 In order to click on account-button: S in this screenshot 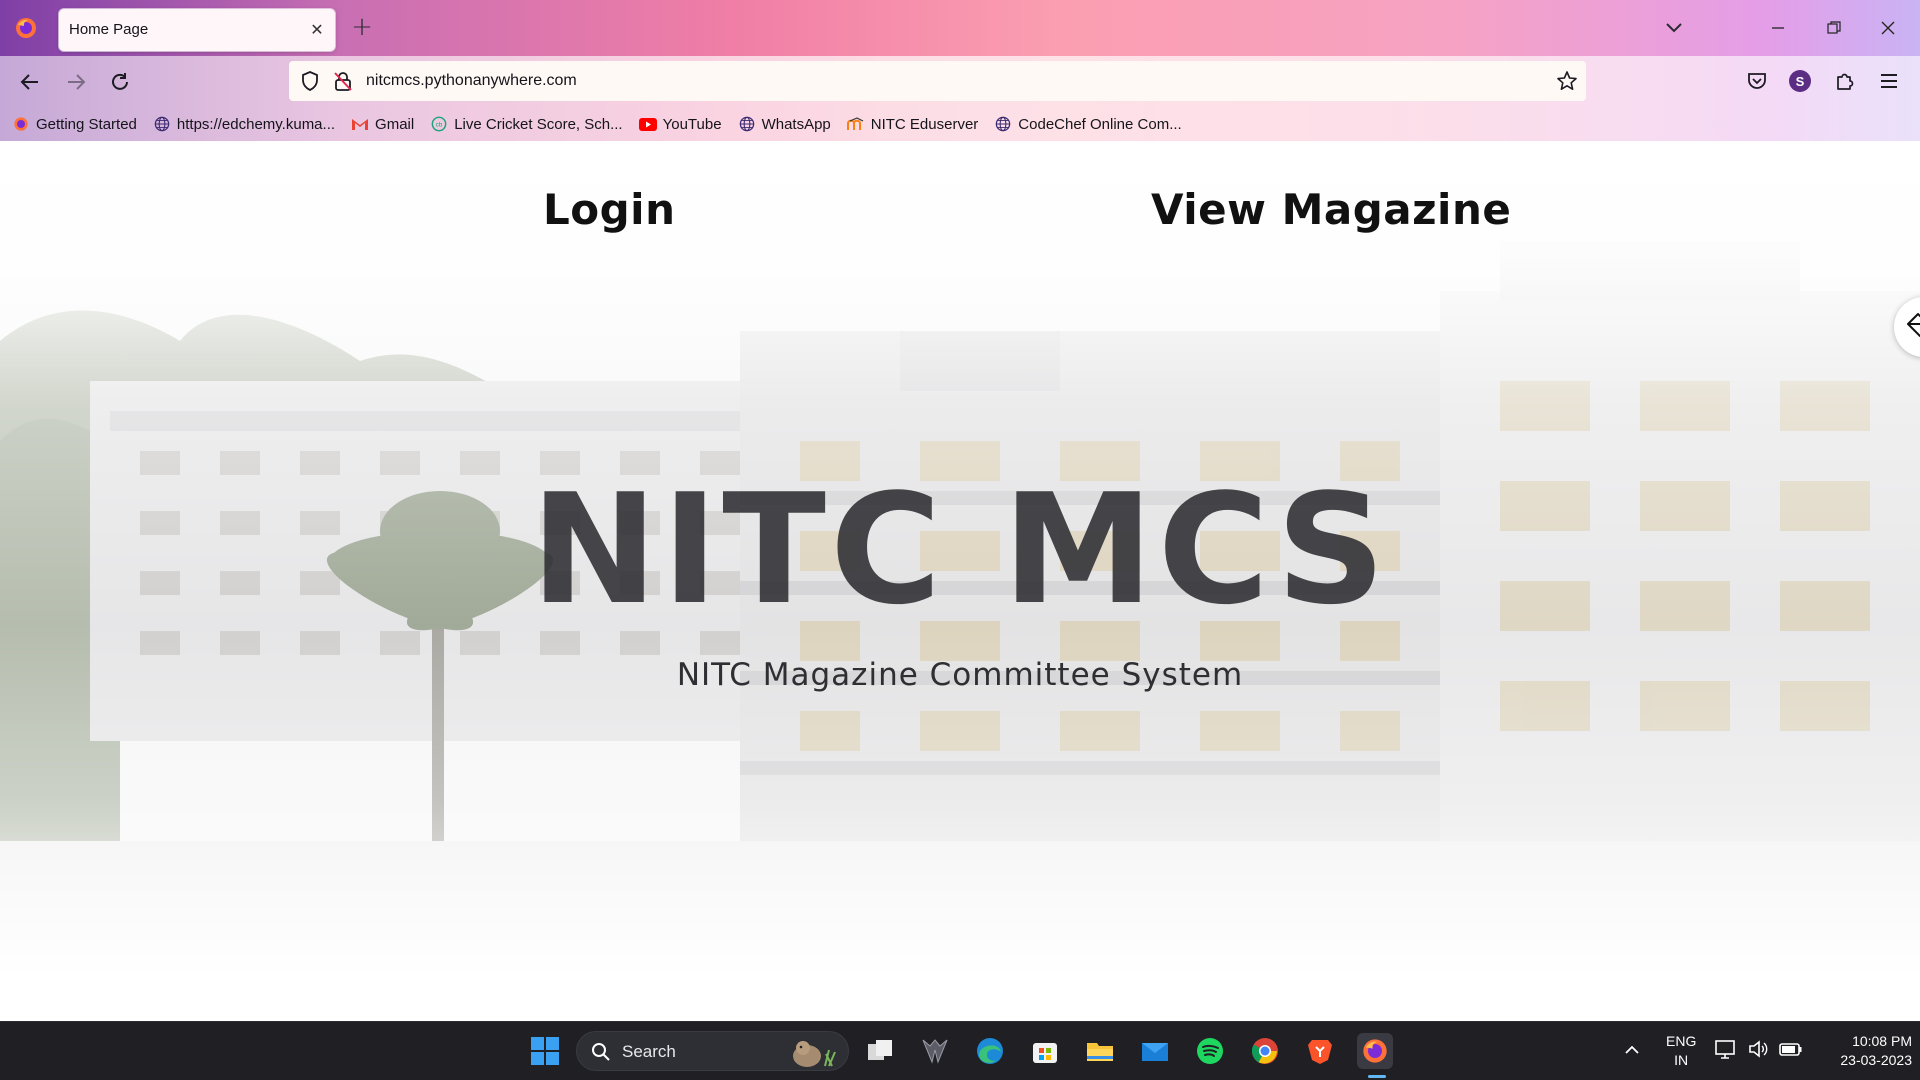, I will do `click(1800, 81)`.